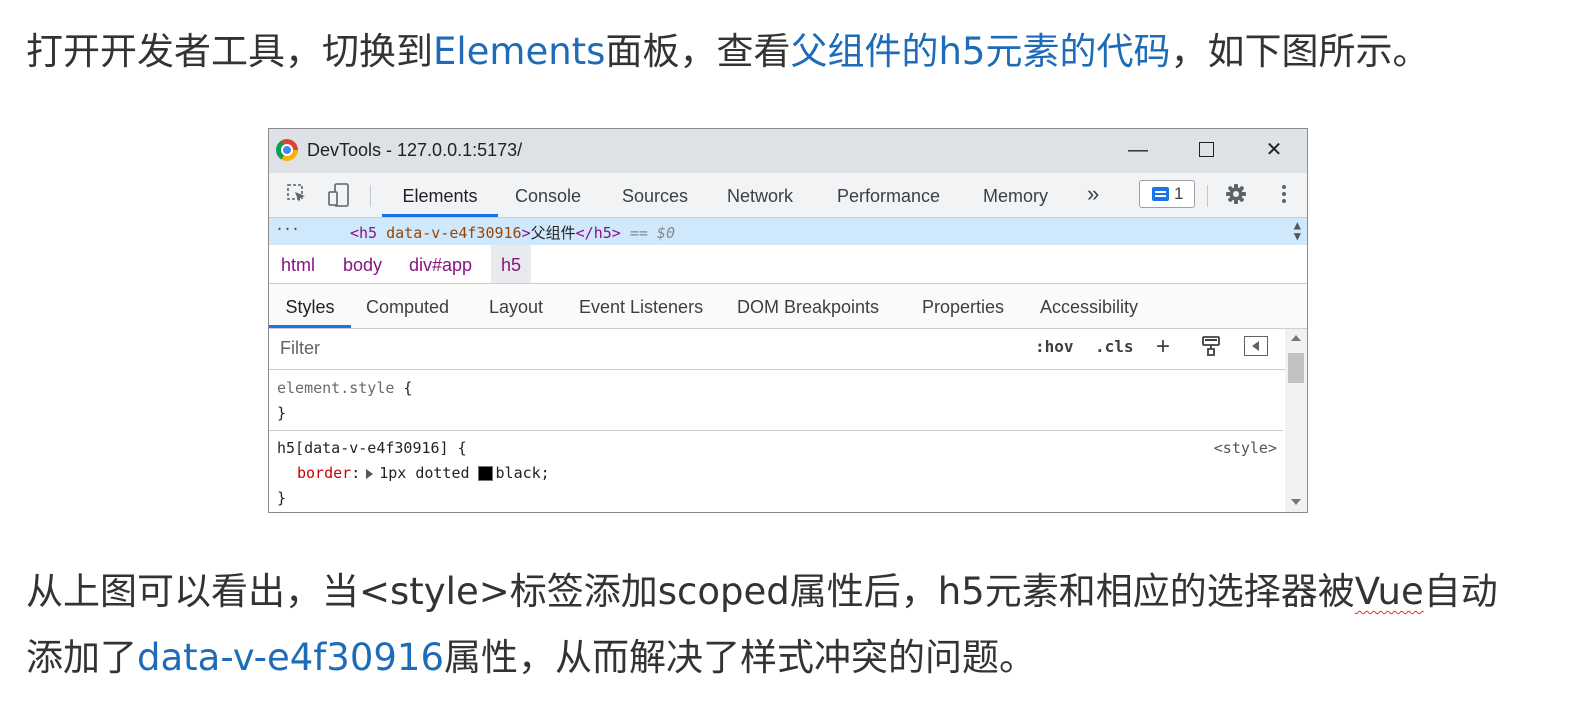 This screenshot has width=1572, height=706. Describe the element at coordinates (511, 264) in the screenshot. I see `breadcrumb-h5: h5` at that location.